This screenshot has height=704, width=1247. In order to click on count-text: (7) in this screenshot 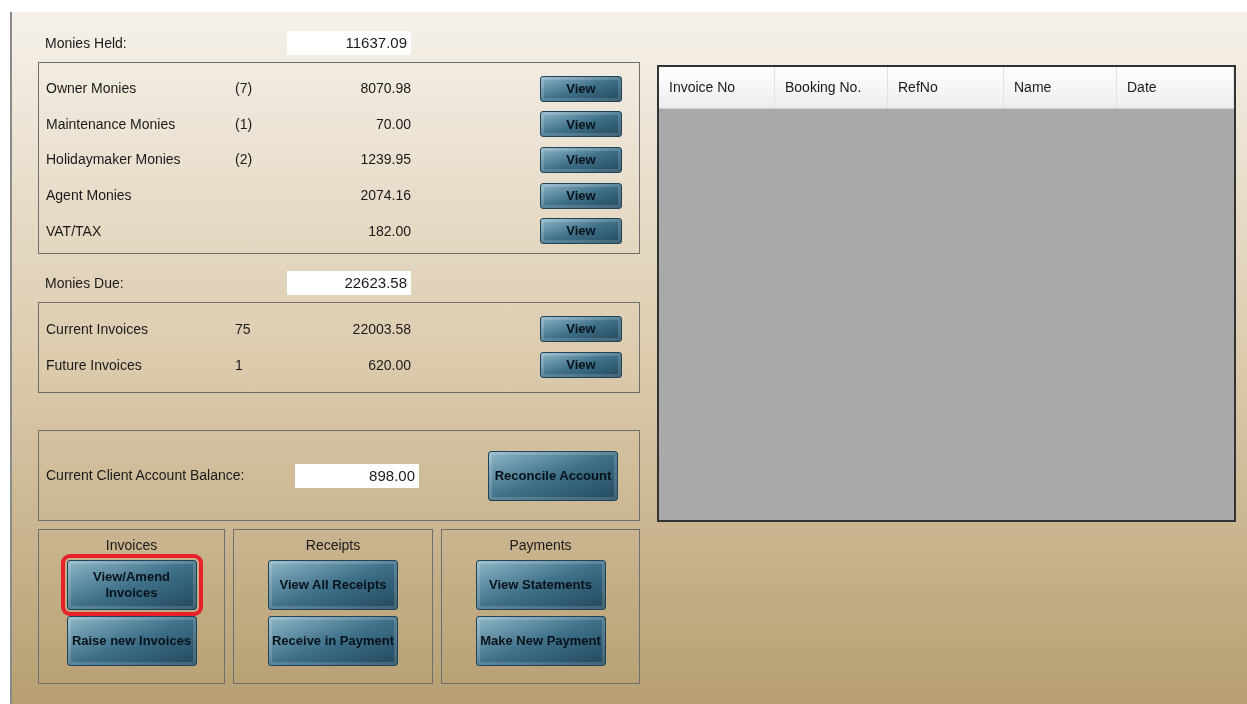, I will do `click(244, 88)`.